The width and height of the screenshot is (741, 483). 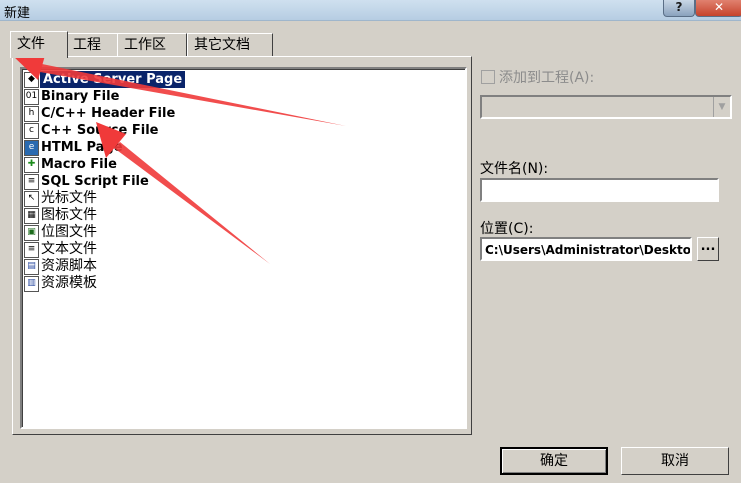 What do you see at coordinates (69, 232) in the screenshot?
I see `list-item-label: 位图文件` at bounding box center [69, 232].